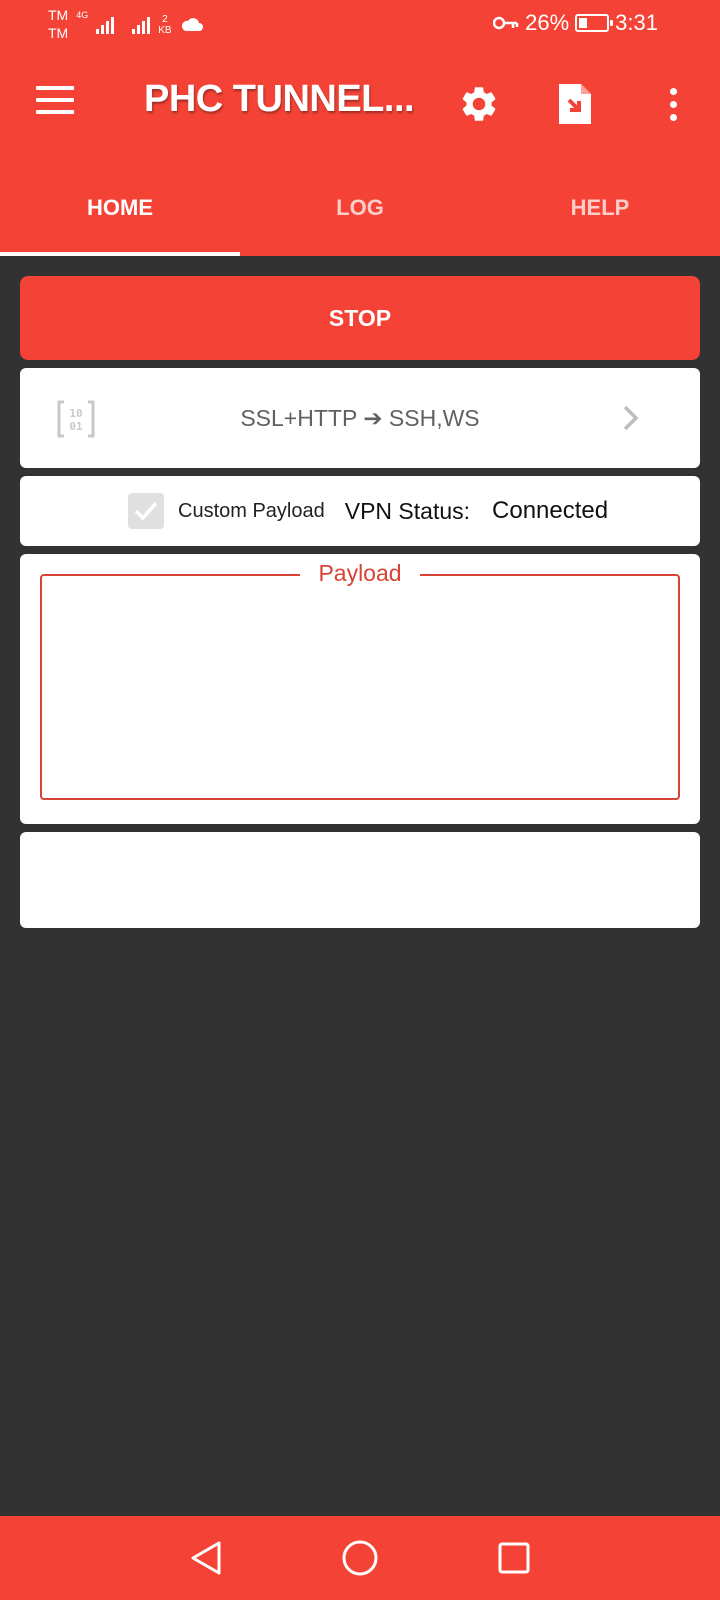 This screenshot has height=1600, width=720. What do you see at coordinates (673, 104) in the screenshot?
I see `overflow-icon` at bounding box center [673, 104].